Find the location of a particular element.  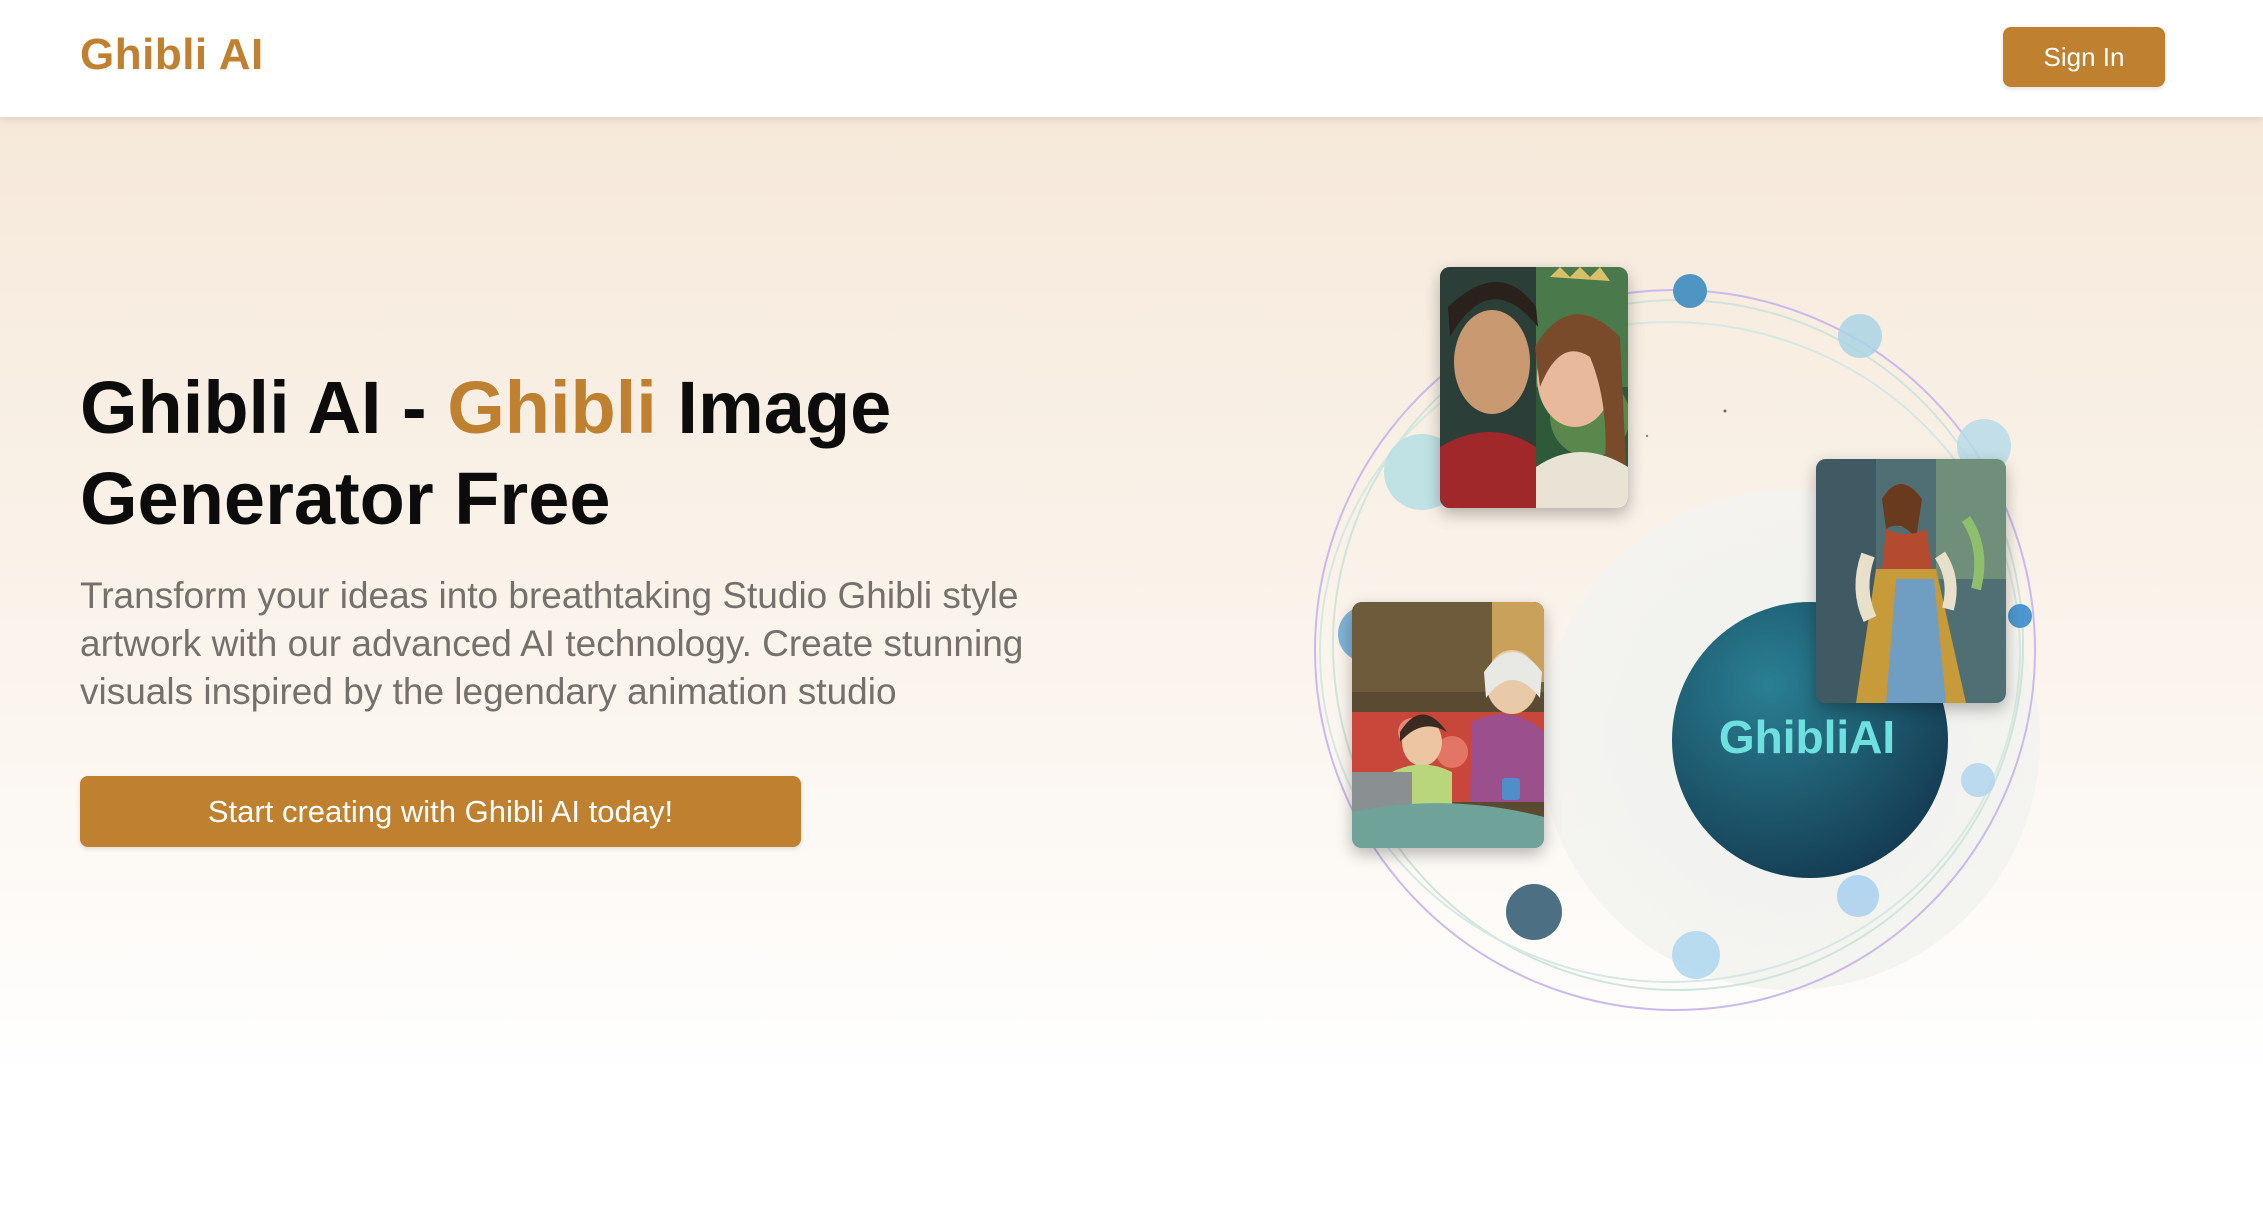

ghibliai-center-label: GhibliAI is located at coordinates (1807, 737).